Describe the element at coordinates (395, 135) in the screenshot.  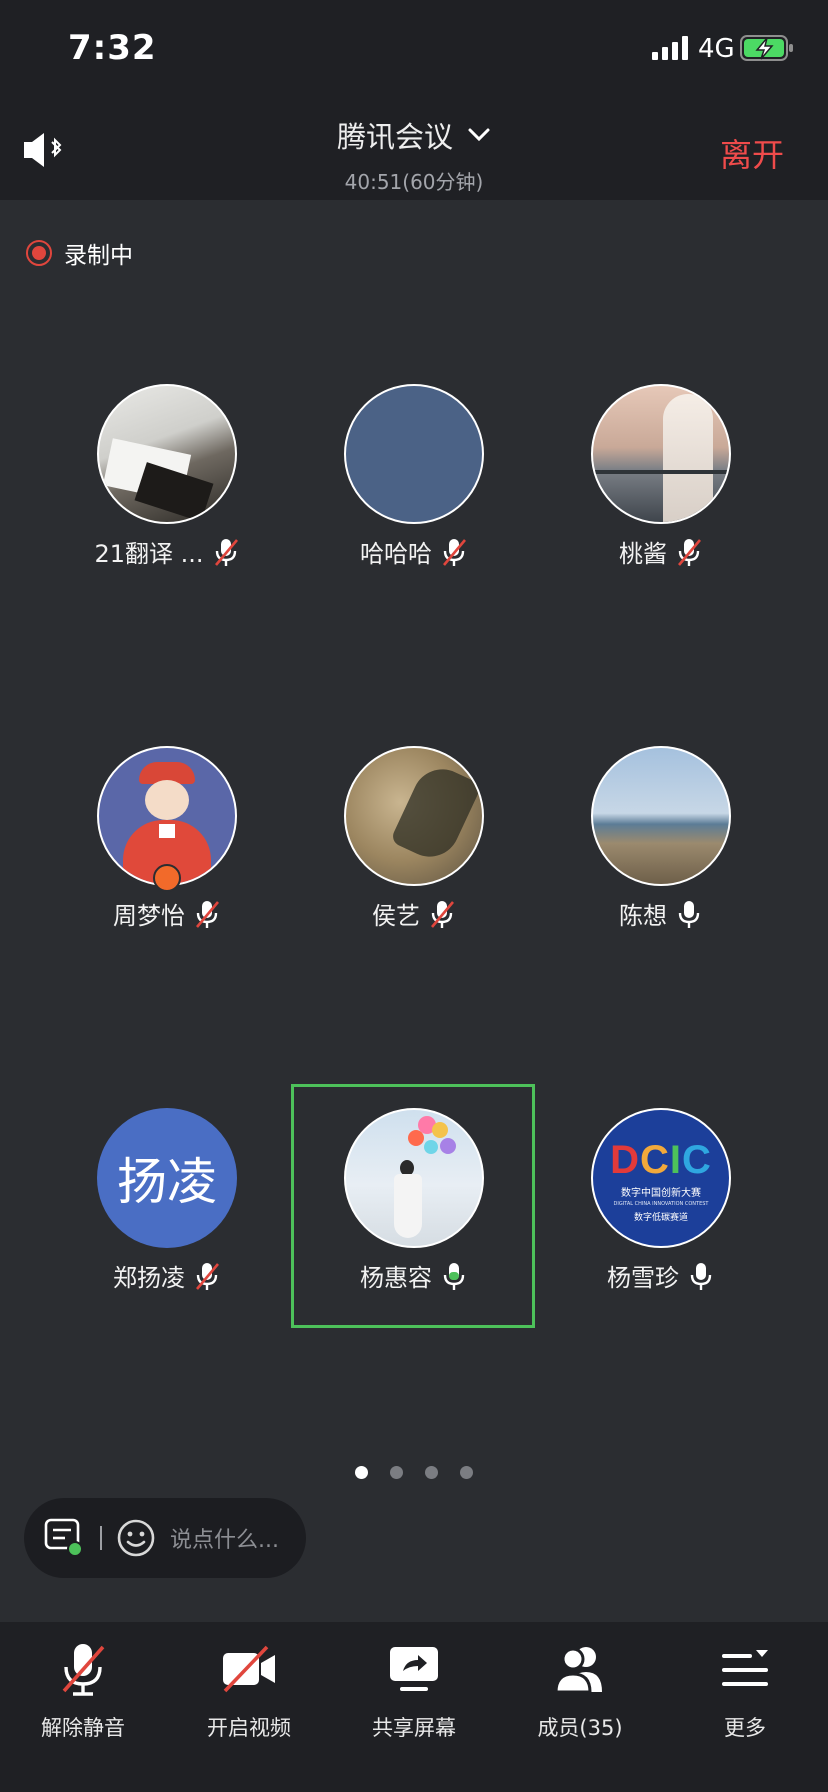
I see `meeting-title: 腾讯会议` at that location.